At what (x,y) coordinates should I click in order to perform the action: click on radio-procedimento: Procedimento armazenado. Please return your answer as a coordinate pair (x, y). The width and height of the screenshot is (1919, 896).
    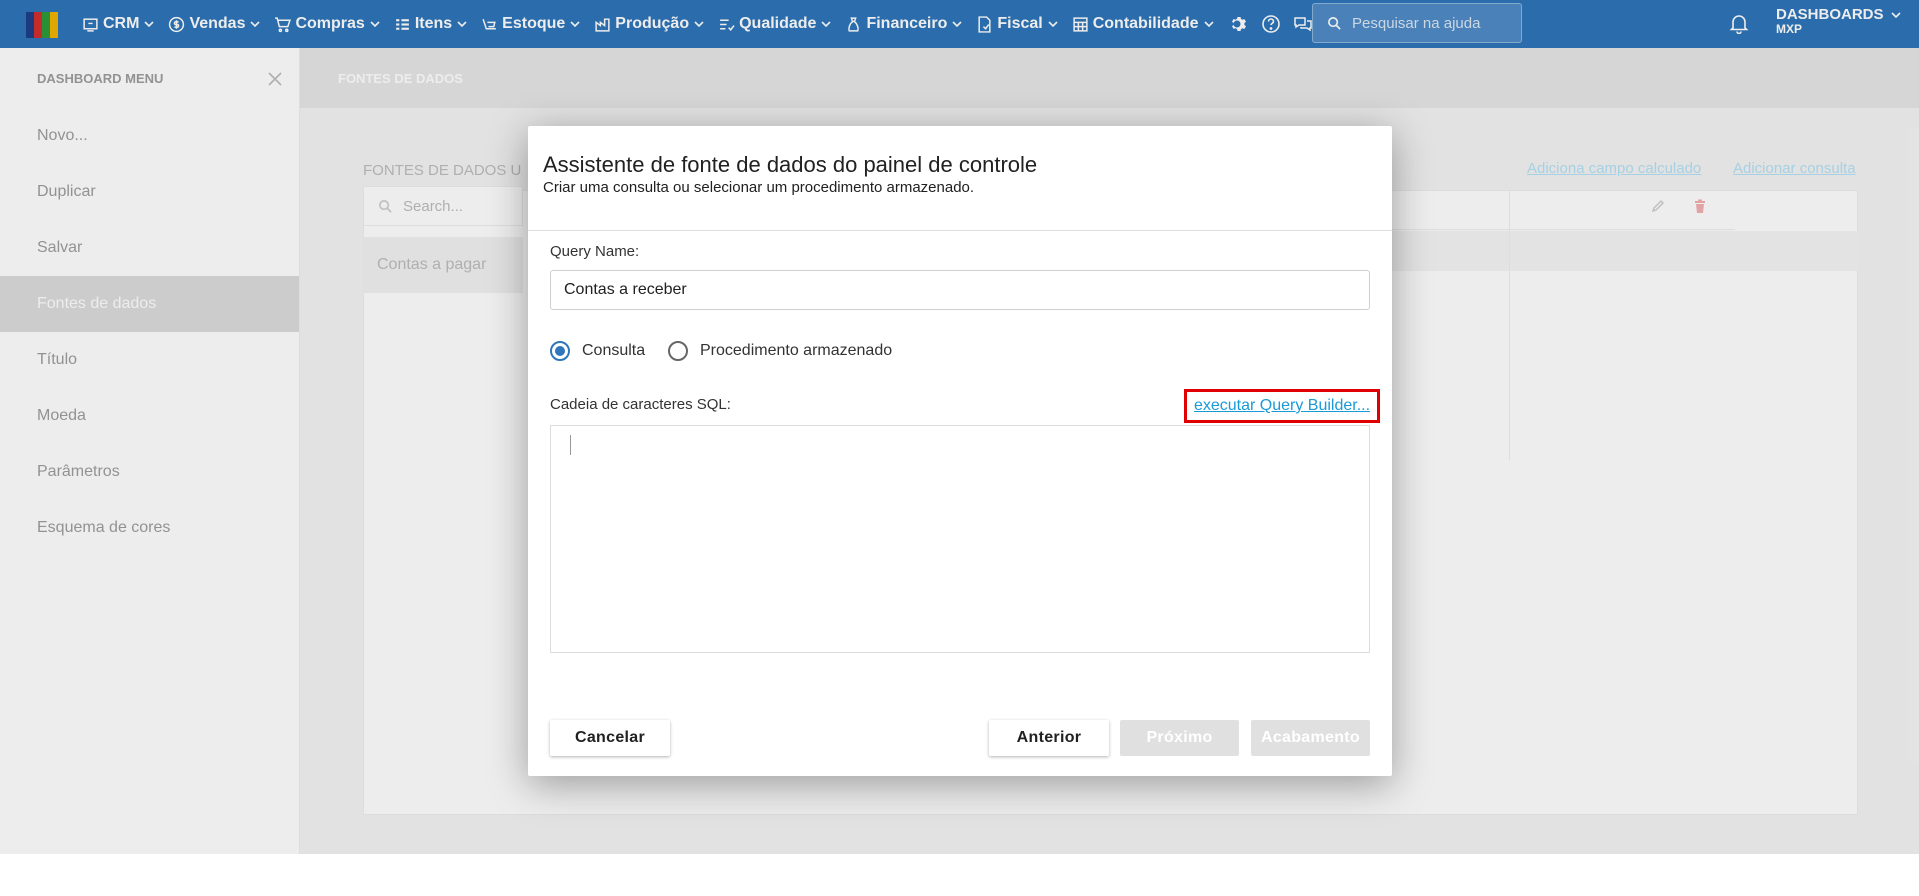
    Looking at the image, I should click on (780, 351).